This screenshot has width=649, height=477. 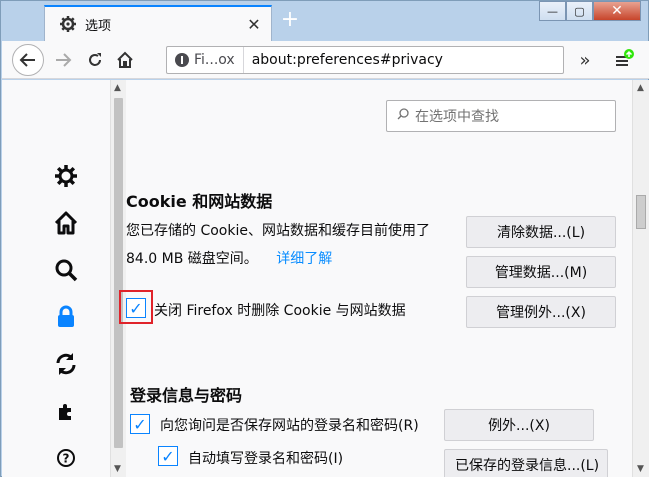 I want to click on ask-save-logins-label: 向您询问是否保存网站的登录名和密码(R), so click(x=289, y=426).